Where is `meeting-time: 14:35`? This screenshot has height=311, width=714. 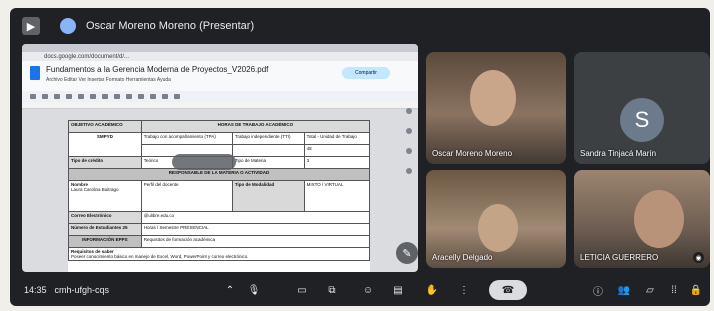
meeting-time: 14:35 is located at coordinates (35, 290).